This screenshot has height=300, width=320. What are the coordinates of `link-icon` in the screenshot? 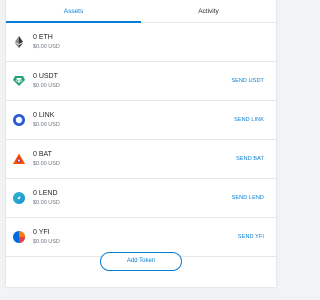 It's located at (19, 120).